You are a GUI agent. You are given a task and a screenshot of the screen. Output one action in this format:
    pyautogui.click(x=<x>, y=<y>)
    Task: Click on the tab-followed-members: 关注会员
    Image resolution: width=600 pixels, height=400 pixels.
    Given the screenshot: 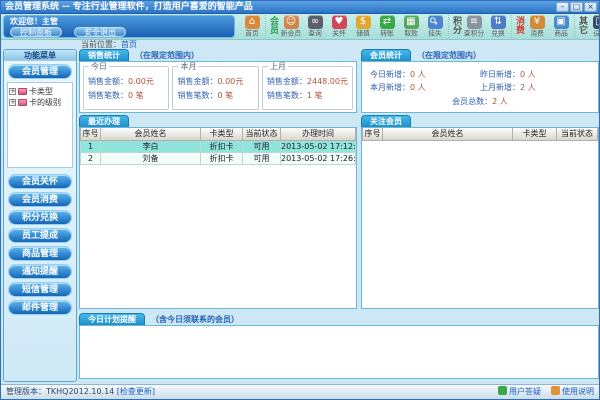 What is the action you would take?
    pyautogui.click(x=386, y=121)
    